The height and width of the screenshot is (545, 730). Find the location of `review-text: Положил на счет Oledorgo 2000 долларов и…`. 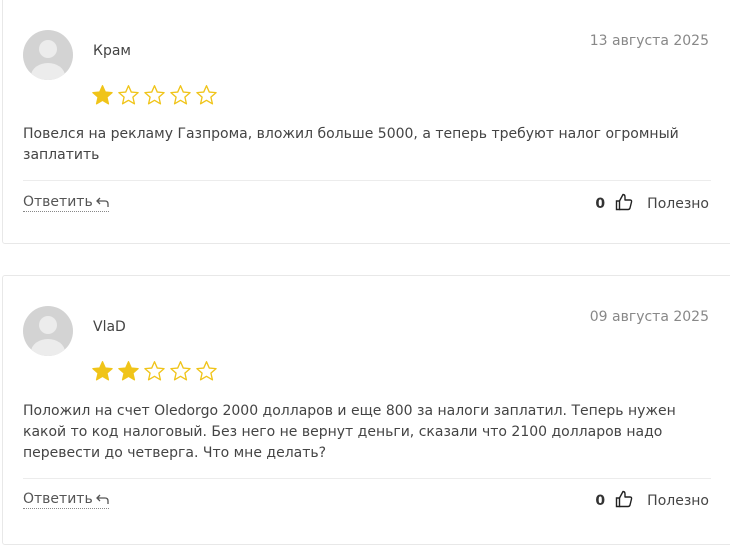

review-text: Положил на счет Oledorgo 2000 долларов и… is located at coordinates (349, 432).